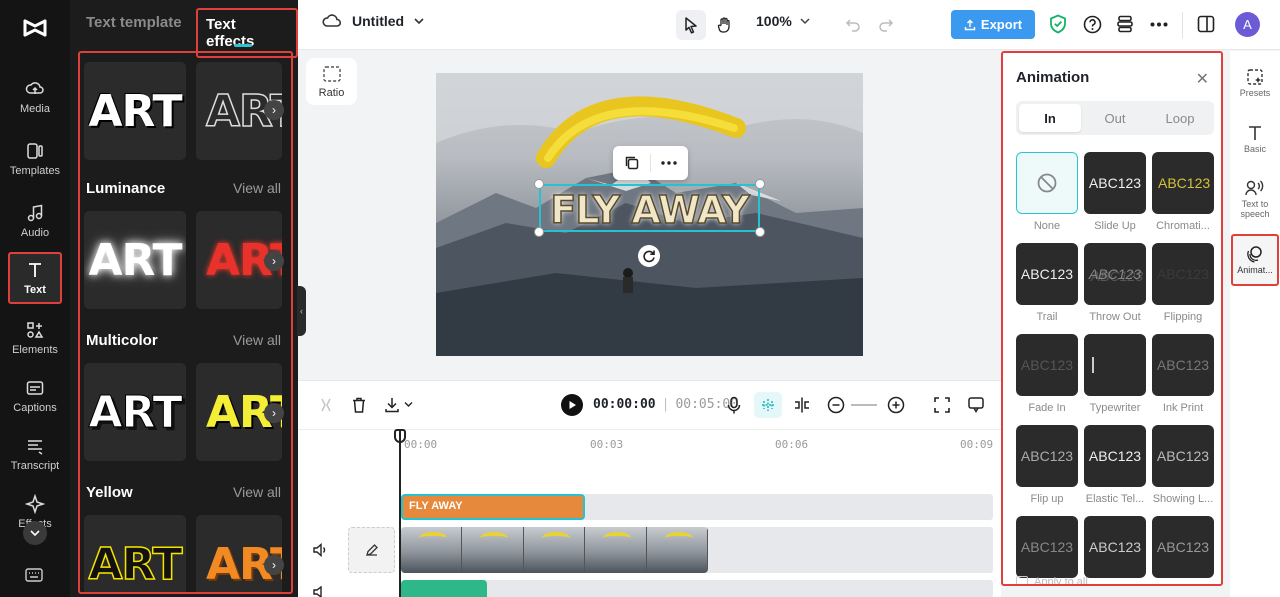  What do you see at coordinates (1092, 24) in the screenshot?
I see `help-icon` at bounding box center [1092, 24].